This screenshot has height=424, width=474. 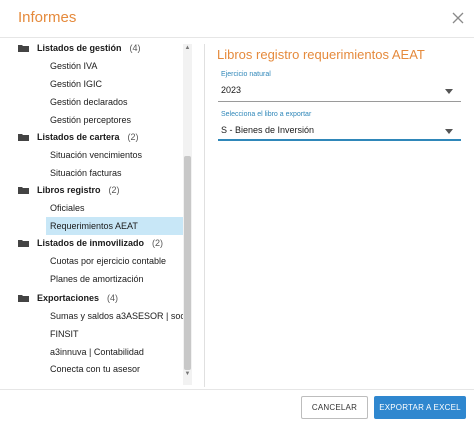 What do you see at coordinates (339, 140) in the screenshot?
I see `libro-underline` at bounding box center [339, 140].